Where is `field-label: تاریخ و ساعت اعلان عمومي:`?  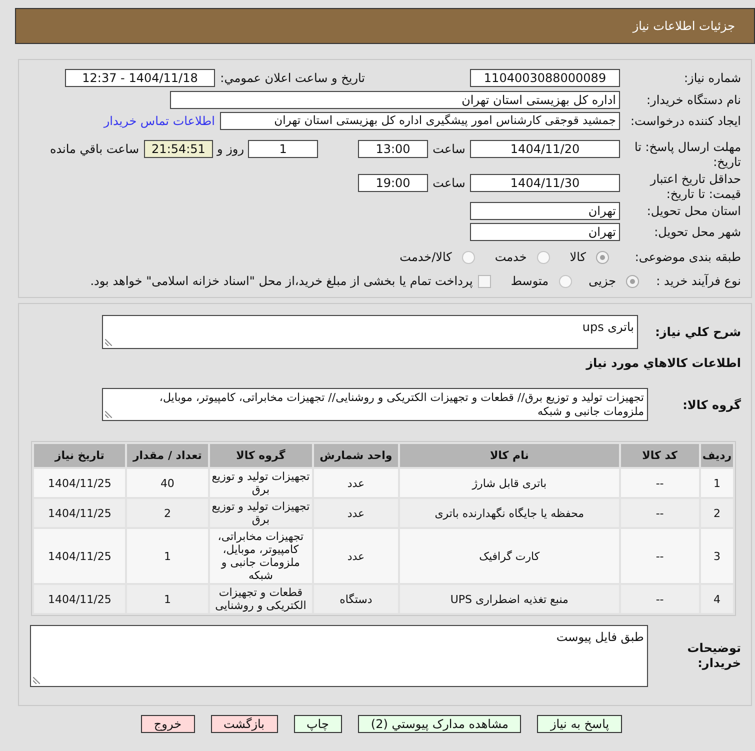 field-label: تاریخ و ساعت اعلان عمومي: is located at coordinates (292, 78).